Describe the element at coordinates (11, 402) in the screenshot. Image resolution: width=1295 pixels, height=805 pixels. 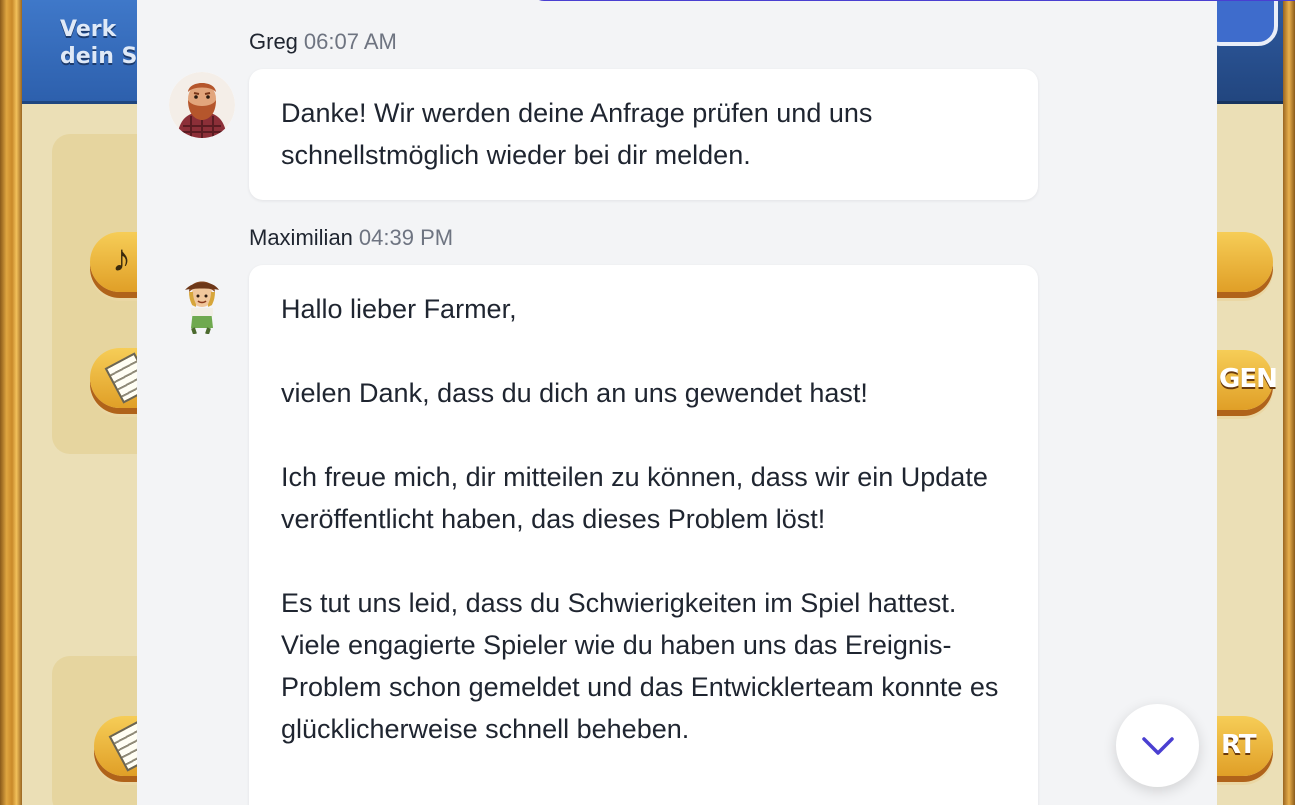
I see `wooden-frame-left` at that location.